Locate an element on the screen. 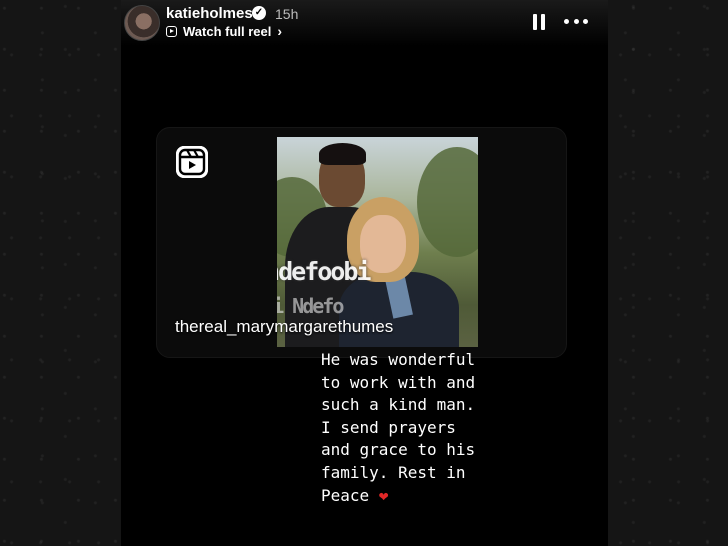  checkmark-badge-icon: ✓ is located at coordinates (259, 13).